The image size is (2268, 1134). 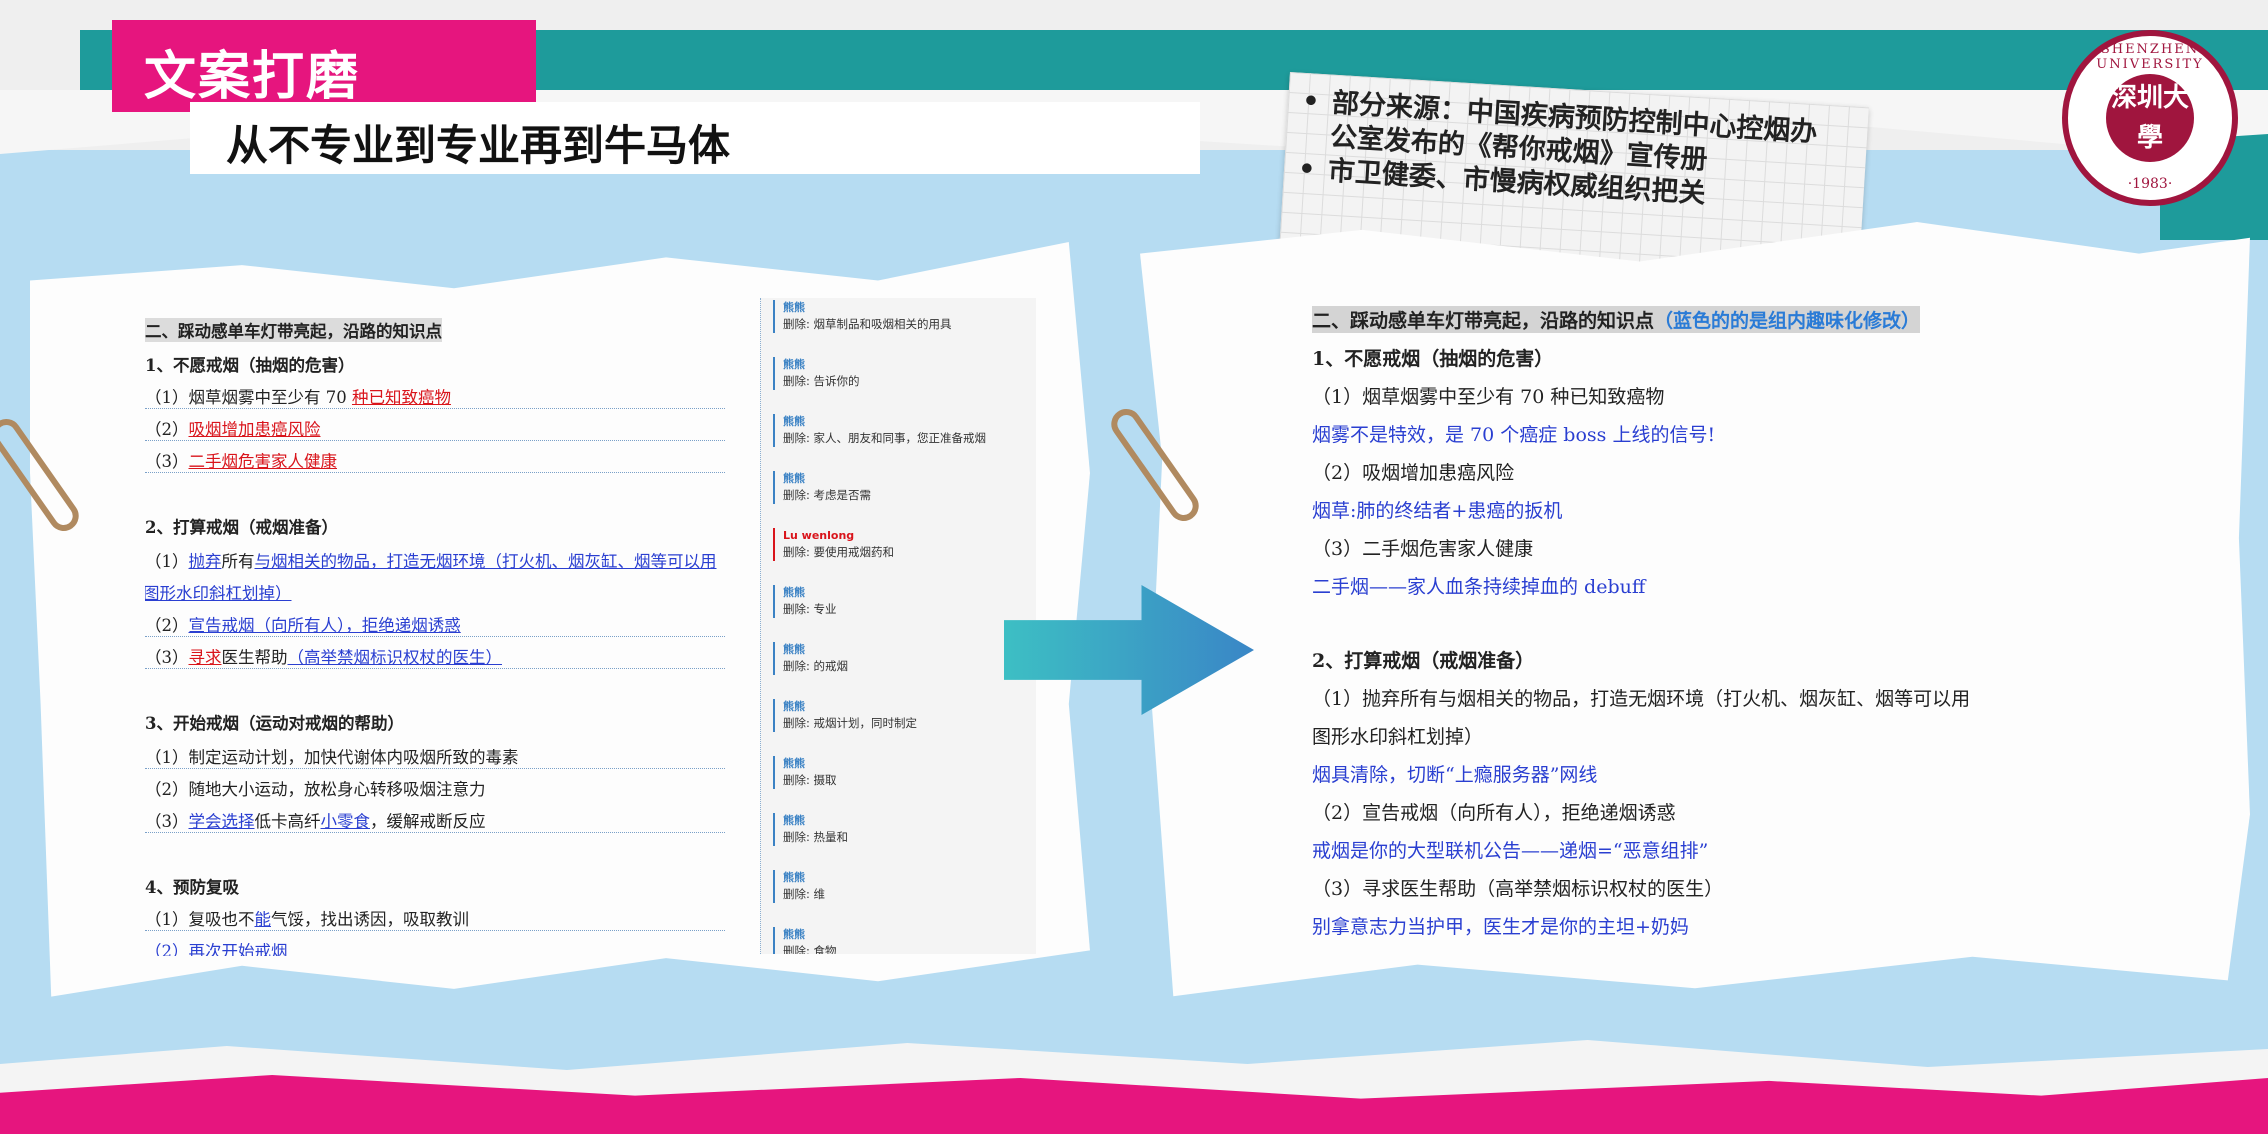 I want to click on university-logo: SHENZHEN UNIVERSITY 深圳大學 ·1983·, so click(x=2150, y=118).